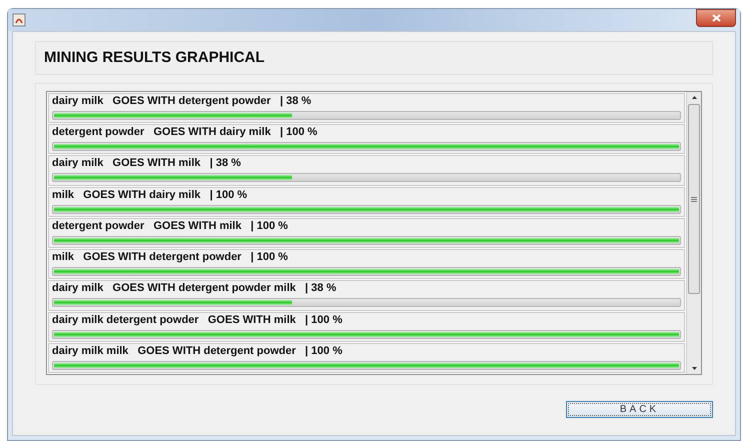  What do you see at coordinates (150, 195) in the screenshot?
I see `rule-text: milk GOES WITH dairy milk | 100 %` at bounding box center [150, 195].